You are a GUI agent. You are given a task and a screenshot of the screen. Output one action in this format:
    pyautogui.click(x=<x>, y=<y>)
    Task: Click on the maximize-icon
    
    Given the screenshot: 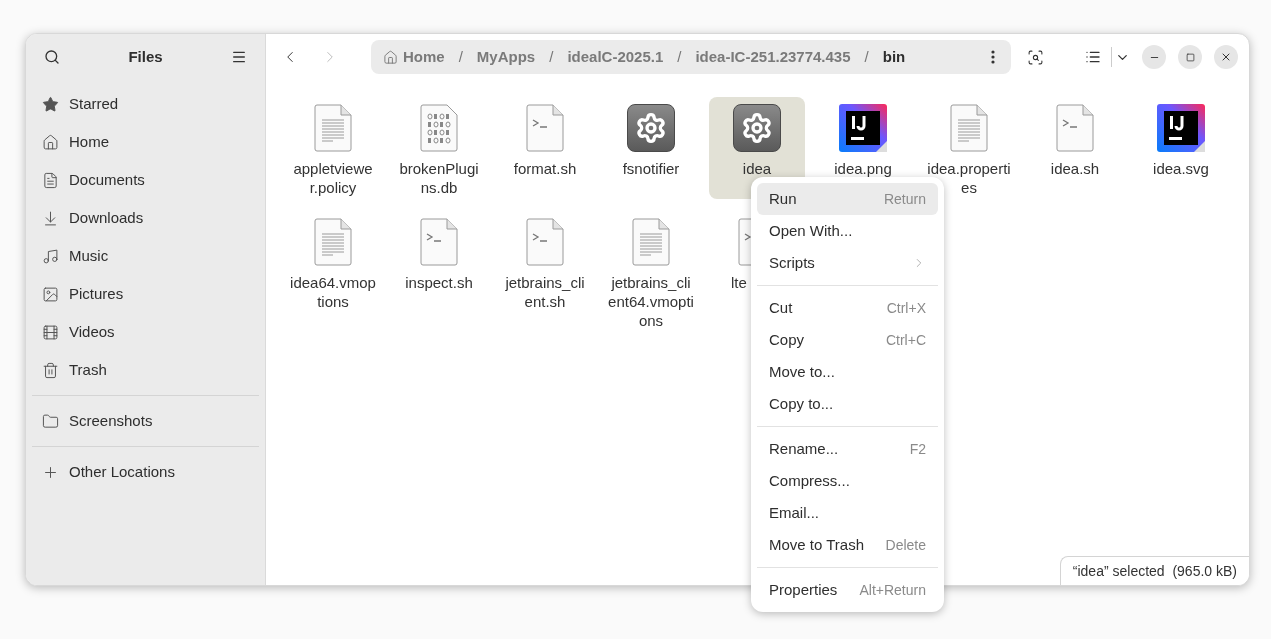 What is the action you would take?
    pyautogui.click(x=1190, y=57)
    